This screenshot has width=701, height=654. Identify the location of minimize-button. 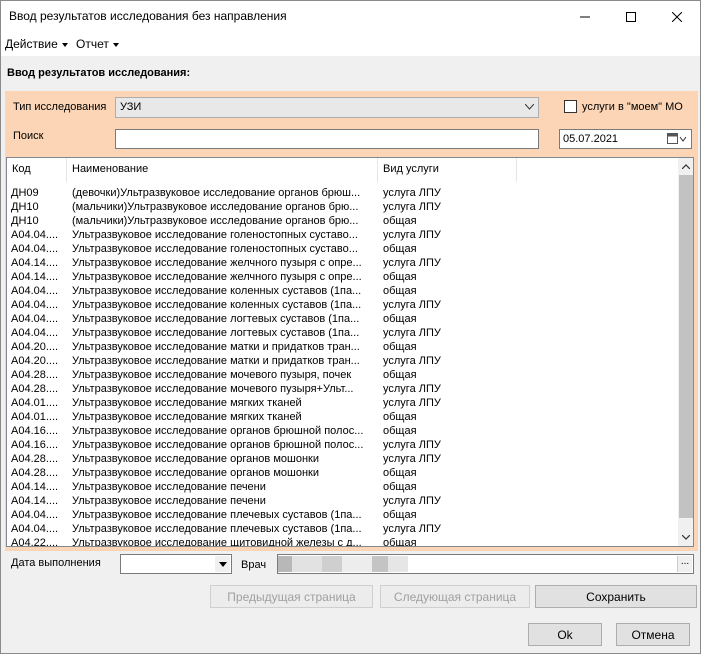
(585, 16).